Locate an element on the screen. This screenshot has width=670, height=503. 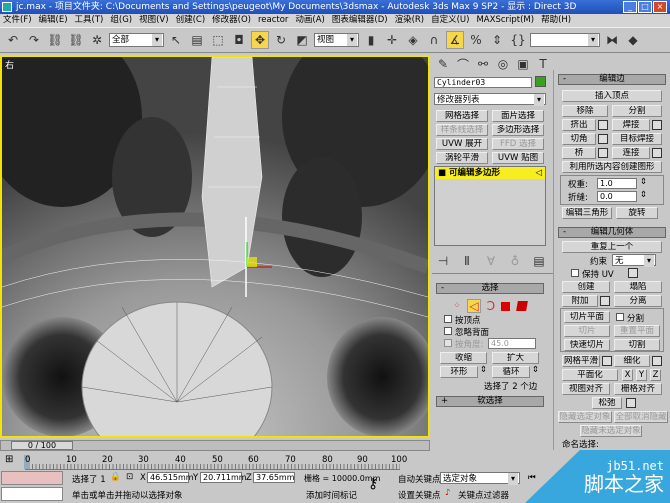
attach-settings-icon is located at coordinates (605, 301).